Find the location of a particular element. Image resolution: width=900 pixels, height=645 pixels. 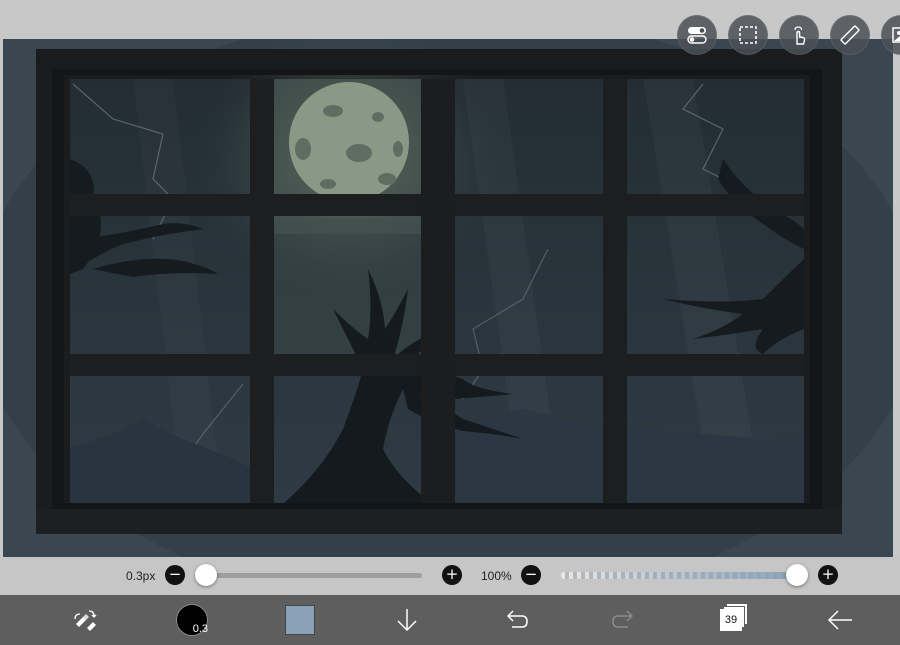

slider-row: 0.3px − + 100% − + is located at coordinates (450, 576).